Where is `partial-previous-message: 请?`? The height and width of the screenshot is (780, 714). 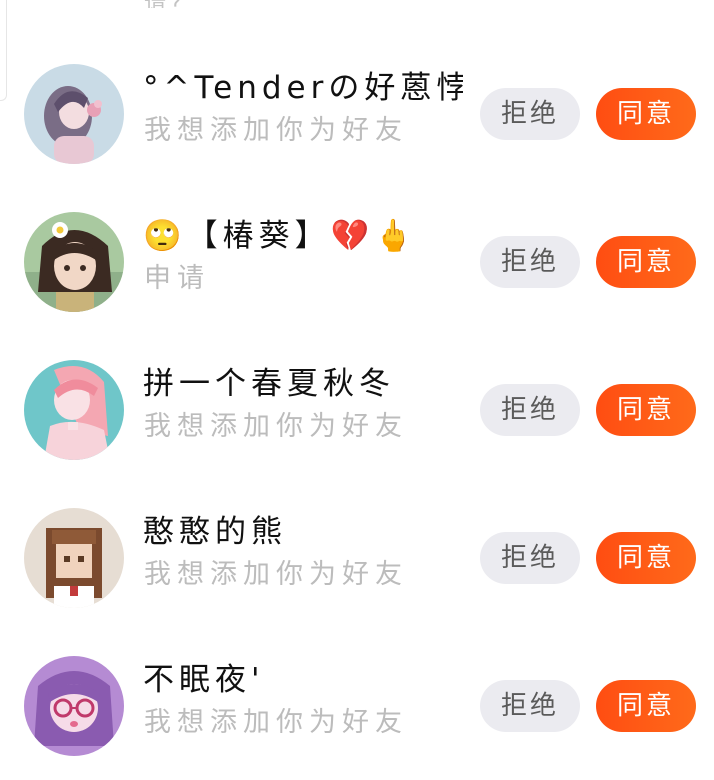
partial-previous-message: 请? is located at coordinates (165, 4).